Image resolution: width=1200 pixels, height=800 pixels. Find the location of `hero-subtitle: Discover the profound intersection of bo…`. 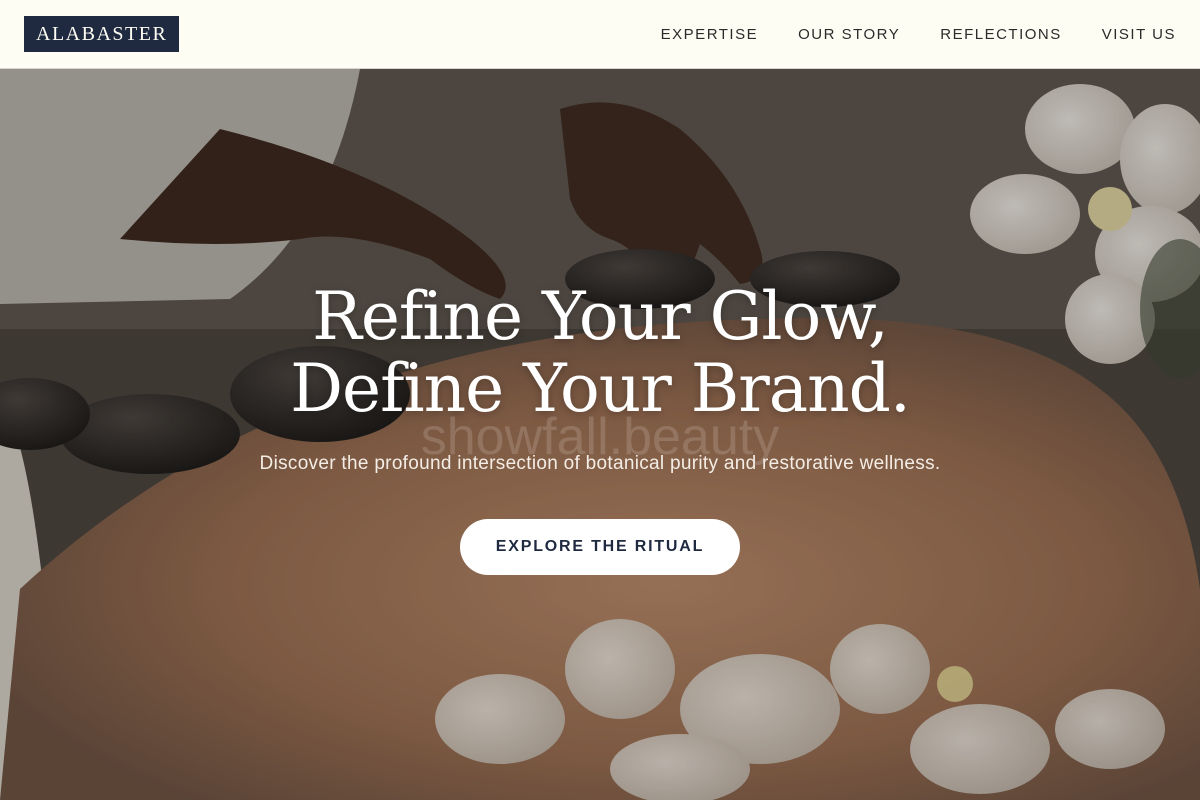

hero-subtitle: Discover the profound intersection of bo… is located at coordinates (600, 463).